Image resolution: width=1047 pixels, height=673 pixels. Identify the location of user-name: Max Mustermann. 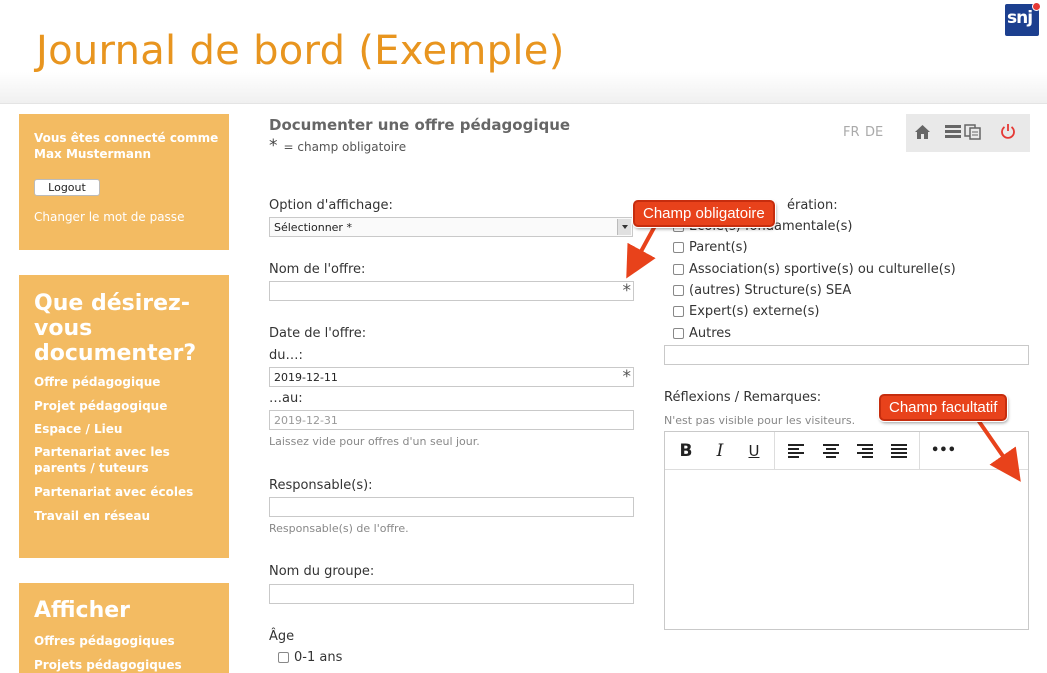
(93, 154).